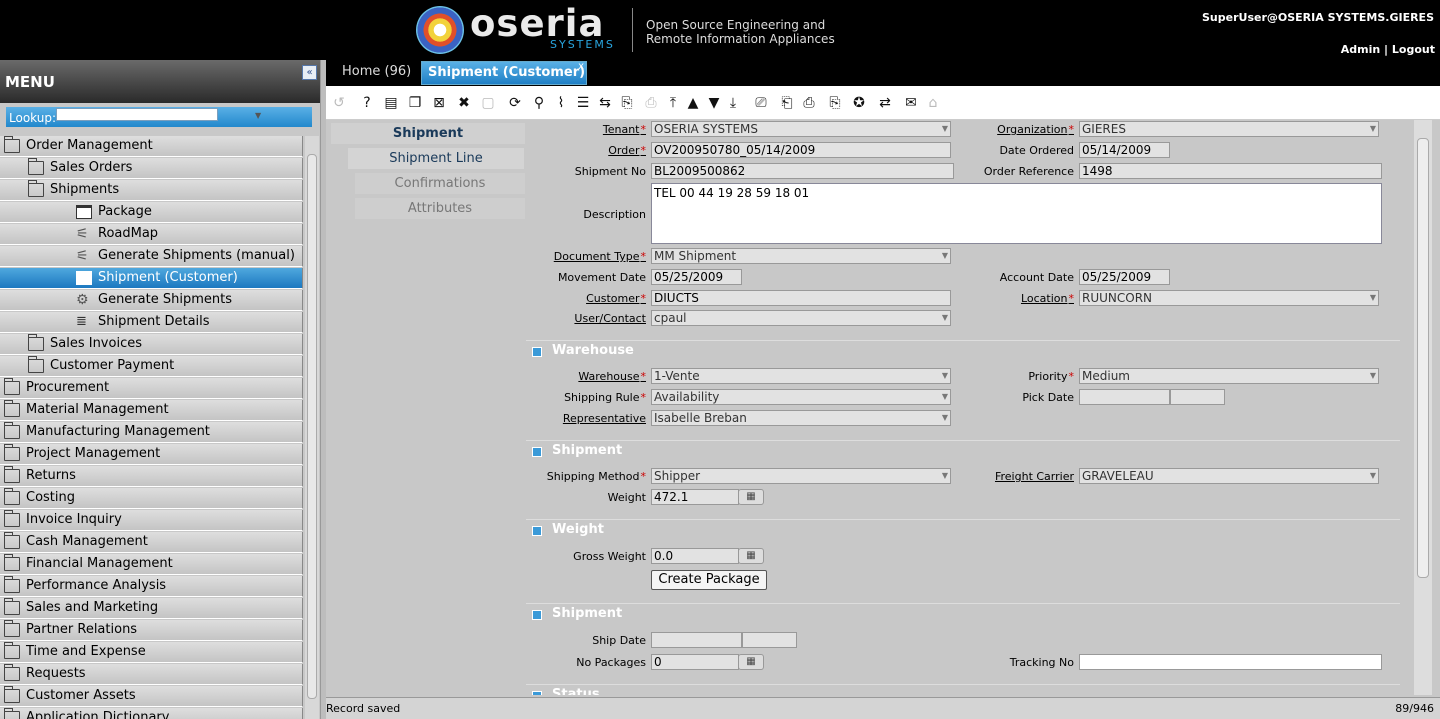 This screenshot has width=1440, height=719. I want to click on grid-toggle-icon: ☰, so click(583, 103).